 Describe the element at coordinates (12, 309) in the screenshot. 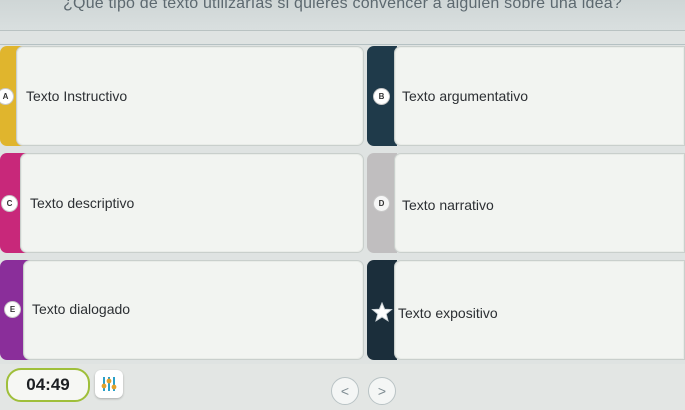

I see `option-e-badge: E` at that location.